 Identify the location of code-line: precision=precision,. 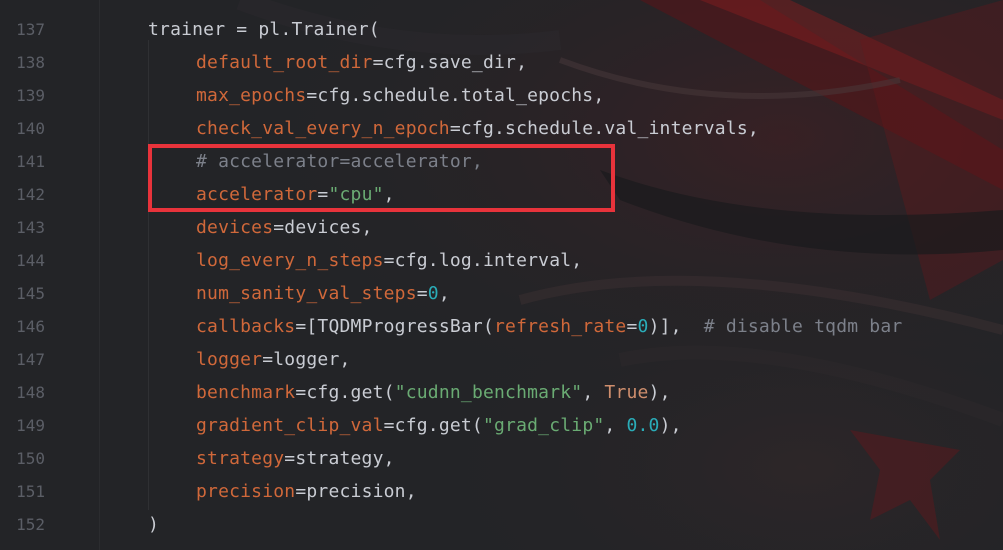
(306, 491).